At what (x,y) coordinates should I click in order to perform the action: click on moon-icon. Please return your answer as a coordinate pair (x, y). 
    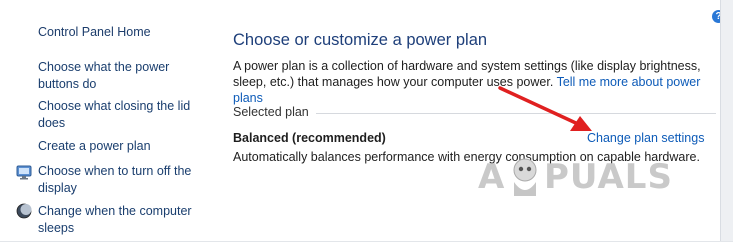
    Looking at the image, I should click on (24, 211).